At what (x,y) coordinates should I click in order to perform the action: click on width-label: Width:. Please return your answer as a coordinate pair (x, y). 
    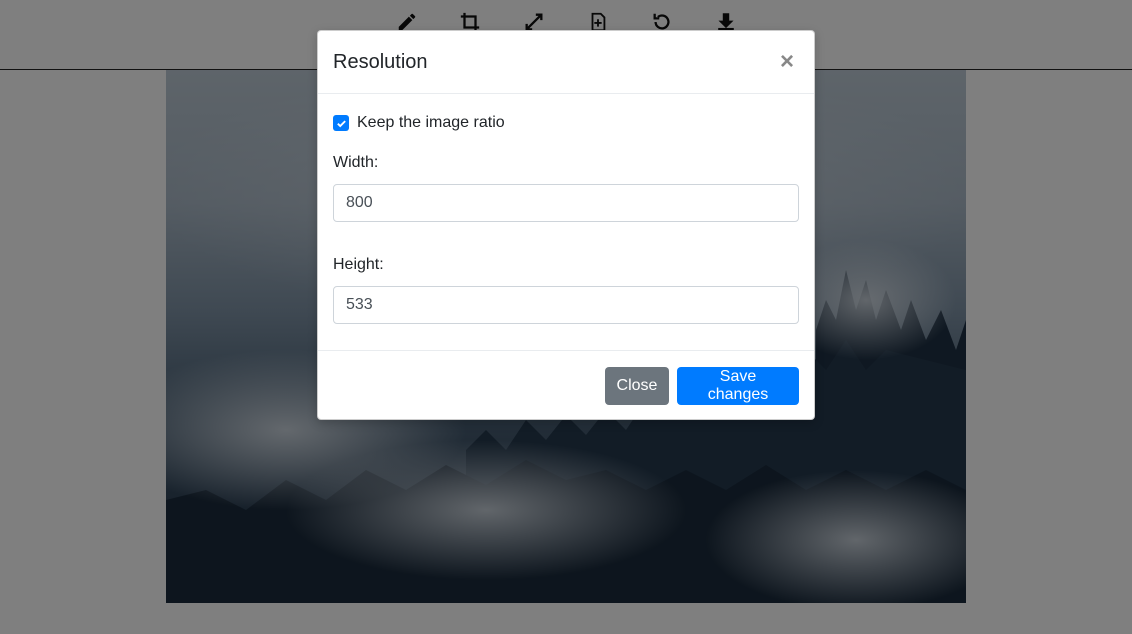
    Looking at the image, I should click on (356, 162).